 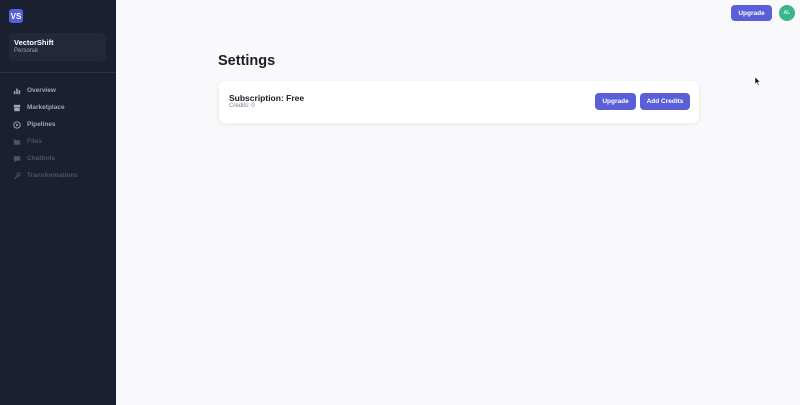 What do you see at coordinates (57, 47) in the screenshot?
I see `workspace-switcher: VectorShift Personal` at bounding box center [57, 47].